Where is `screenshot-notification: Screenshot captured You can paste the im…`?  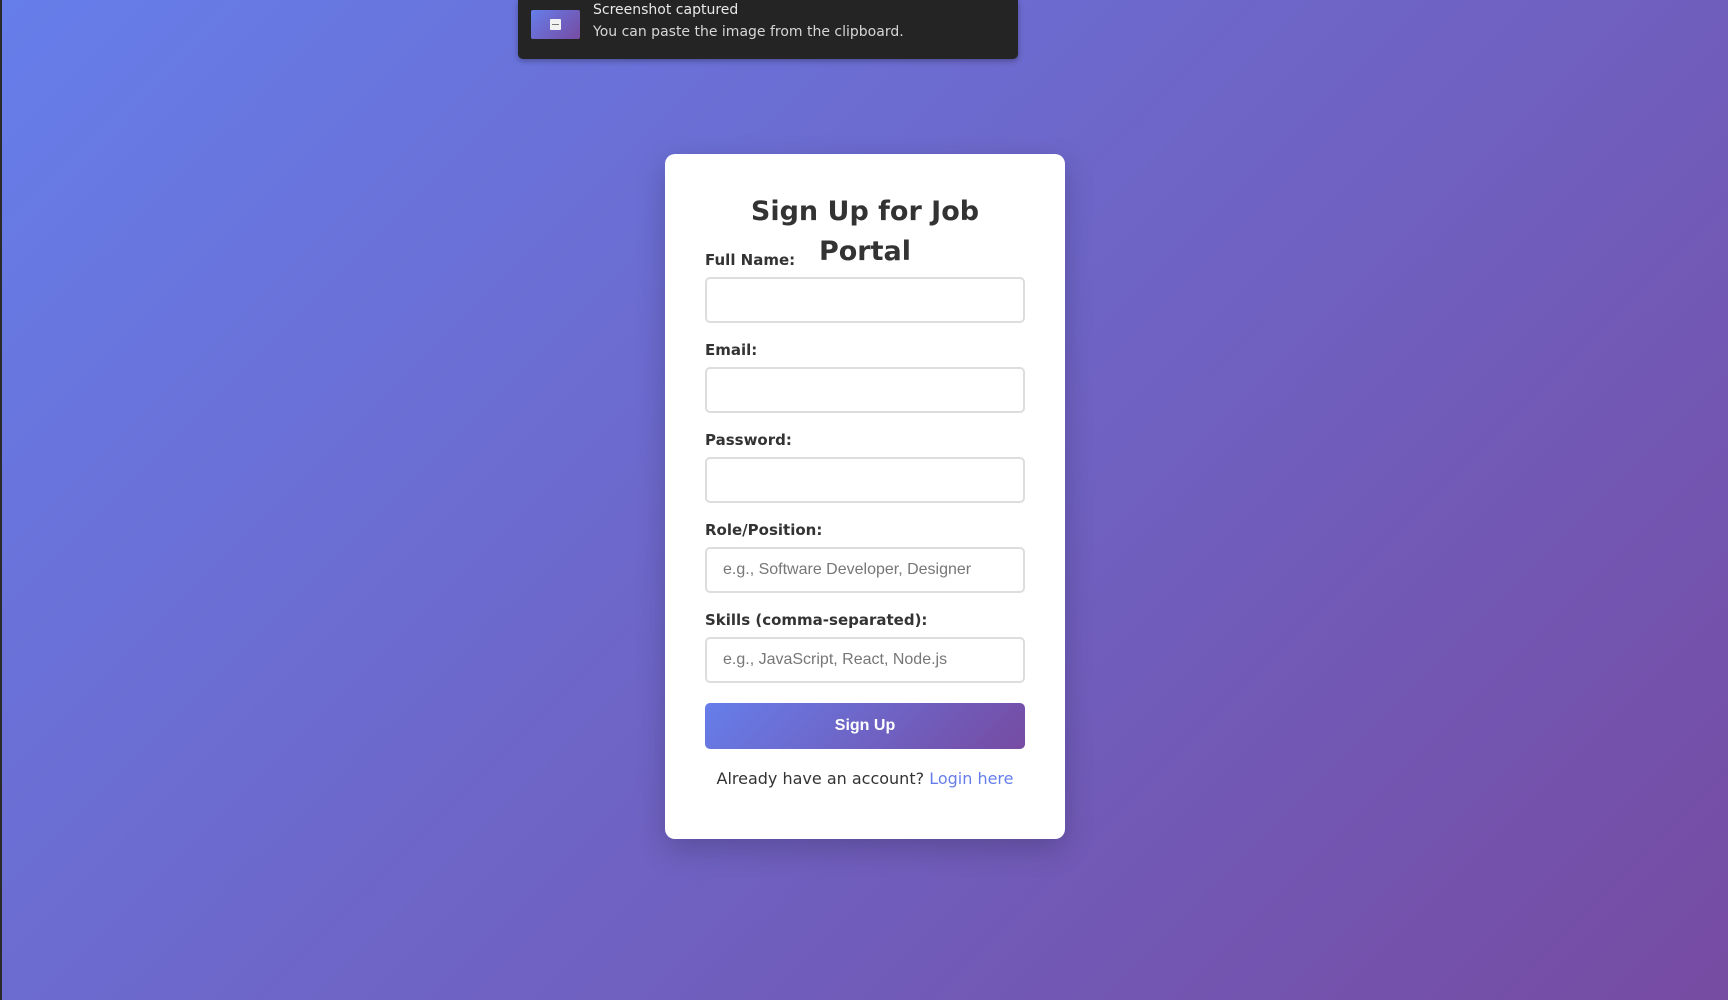 screenshot-notification: Screenshot captured You can paste the im… is located at coordinates (768, 29).